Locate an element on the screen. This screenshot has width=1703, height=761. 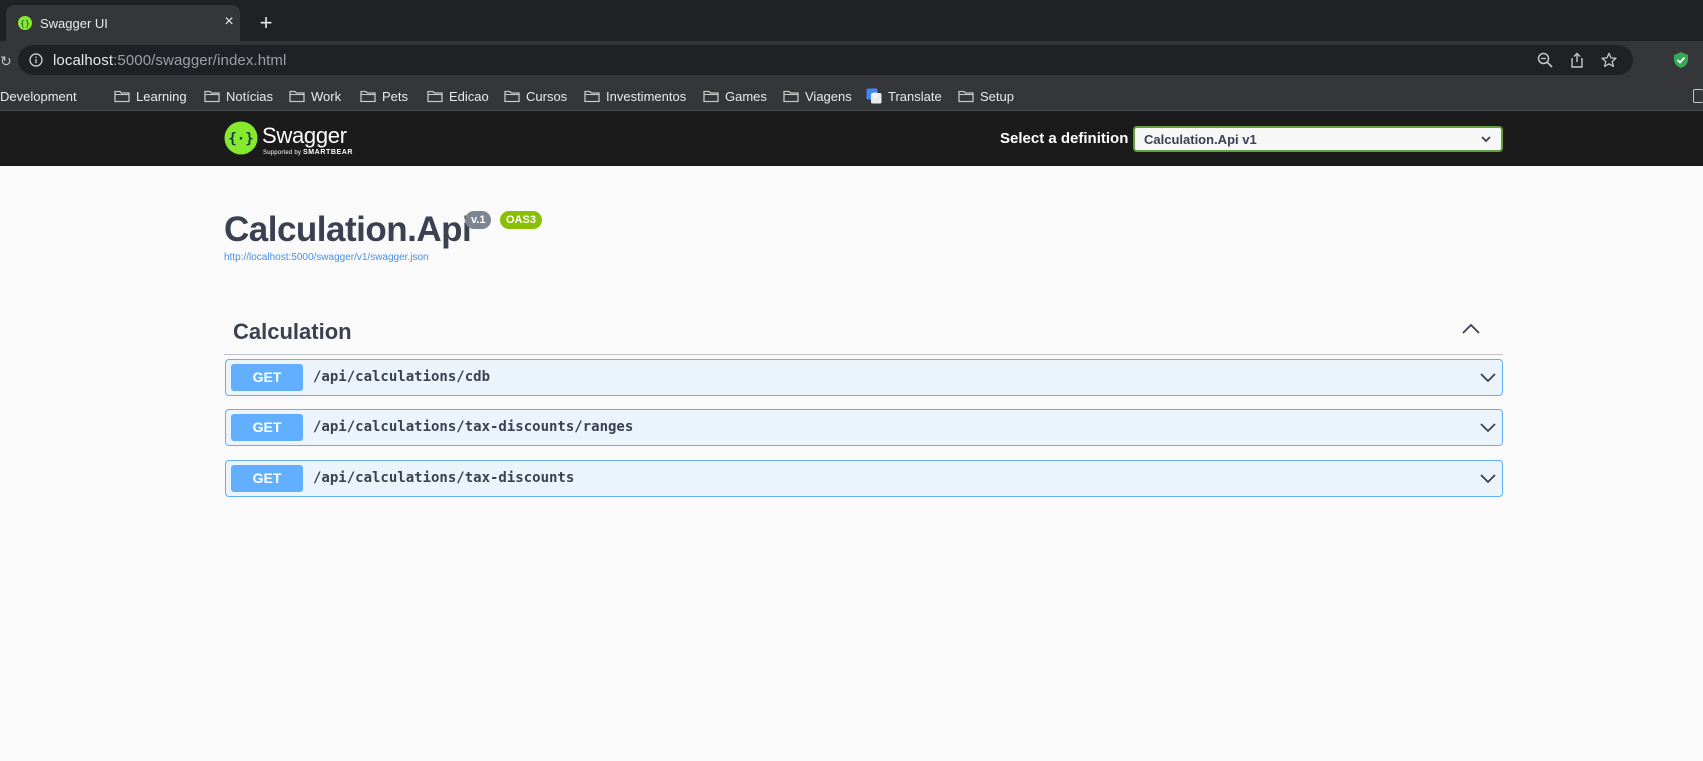
bookmark-label: Investimentos is located at coordinates (646, 96).